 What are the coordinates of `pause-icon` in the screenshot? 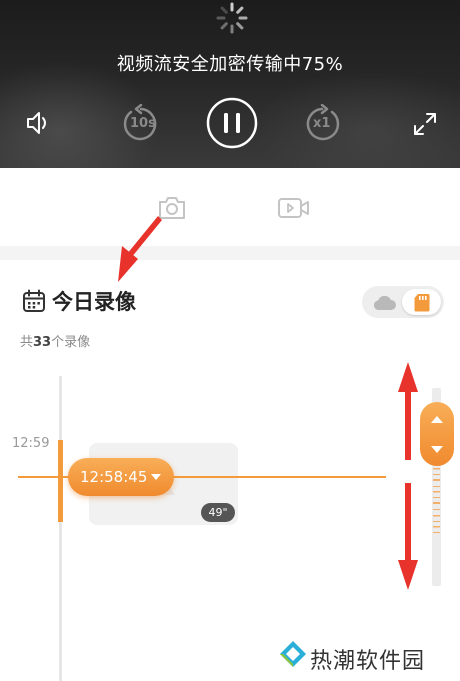 It's located at (232, 123).